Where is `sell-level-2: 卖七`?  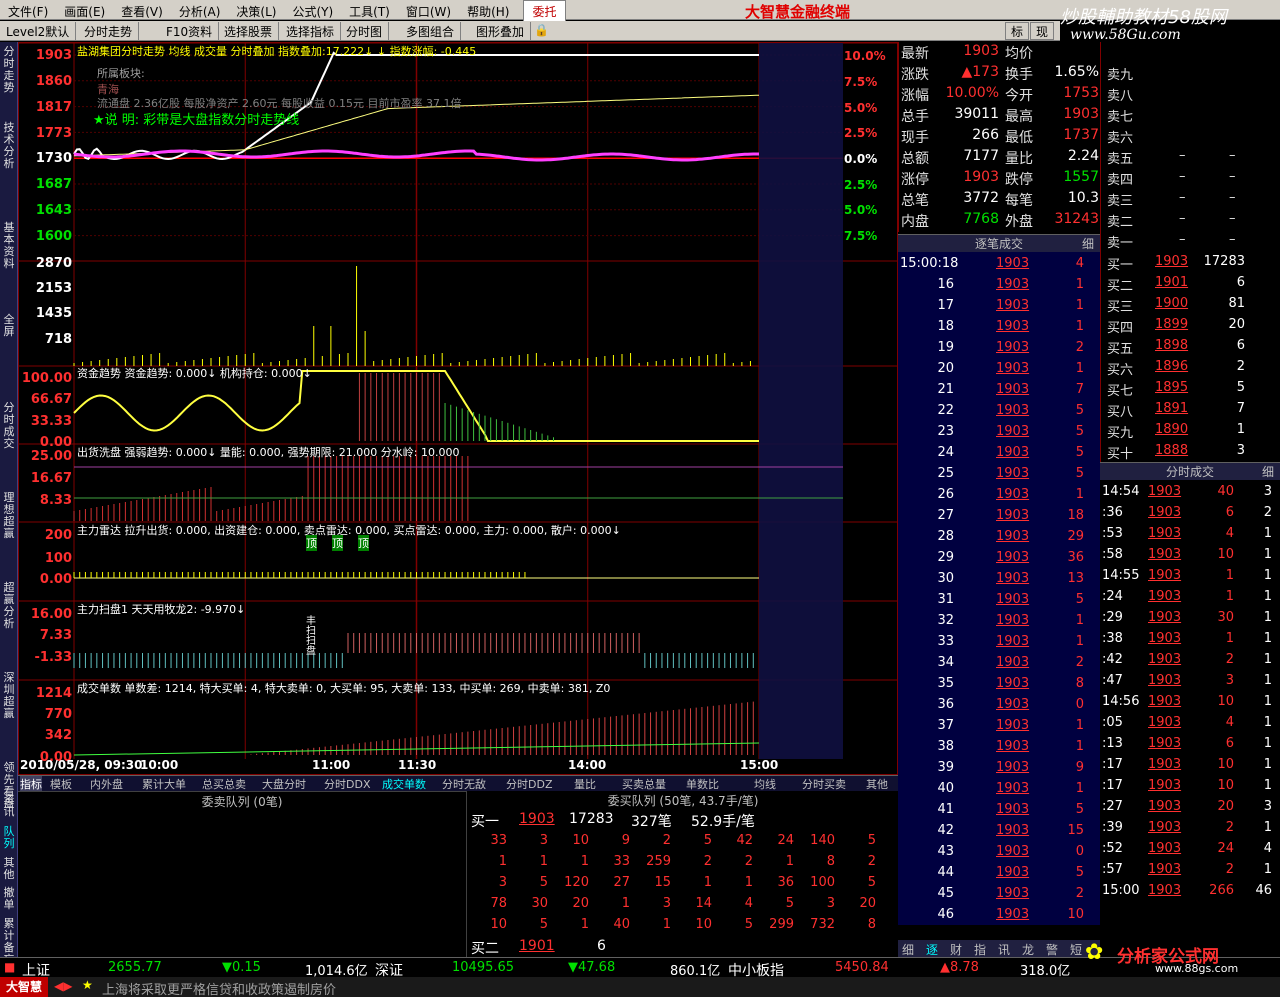 sell-level-2: 卖七 is located at coordinates (1190, 116).